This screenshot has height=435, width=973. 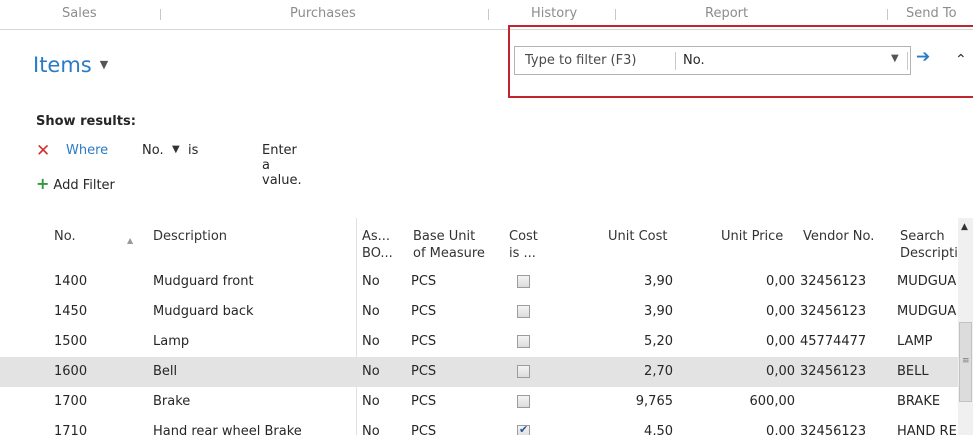 What do you see at coordinates (65, 236) in the screenshot?
I see `col-header-no: No.` at bounding box center [65, 236].